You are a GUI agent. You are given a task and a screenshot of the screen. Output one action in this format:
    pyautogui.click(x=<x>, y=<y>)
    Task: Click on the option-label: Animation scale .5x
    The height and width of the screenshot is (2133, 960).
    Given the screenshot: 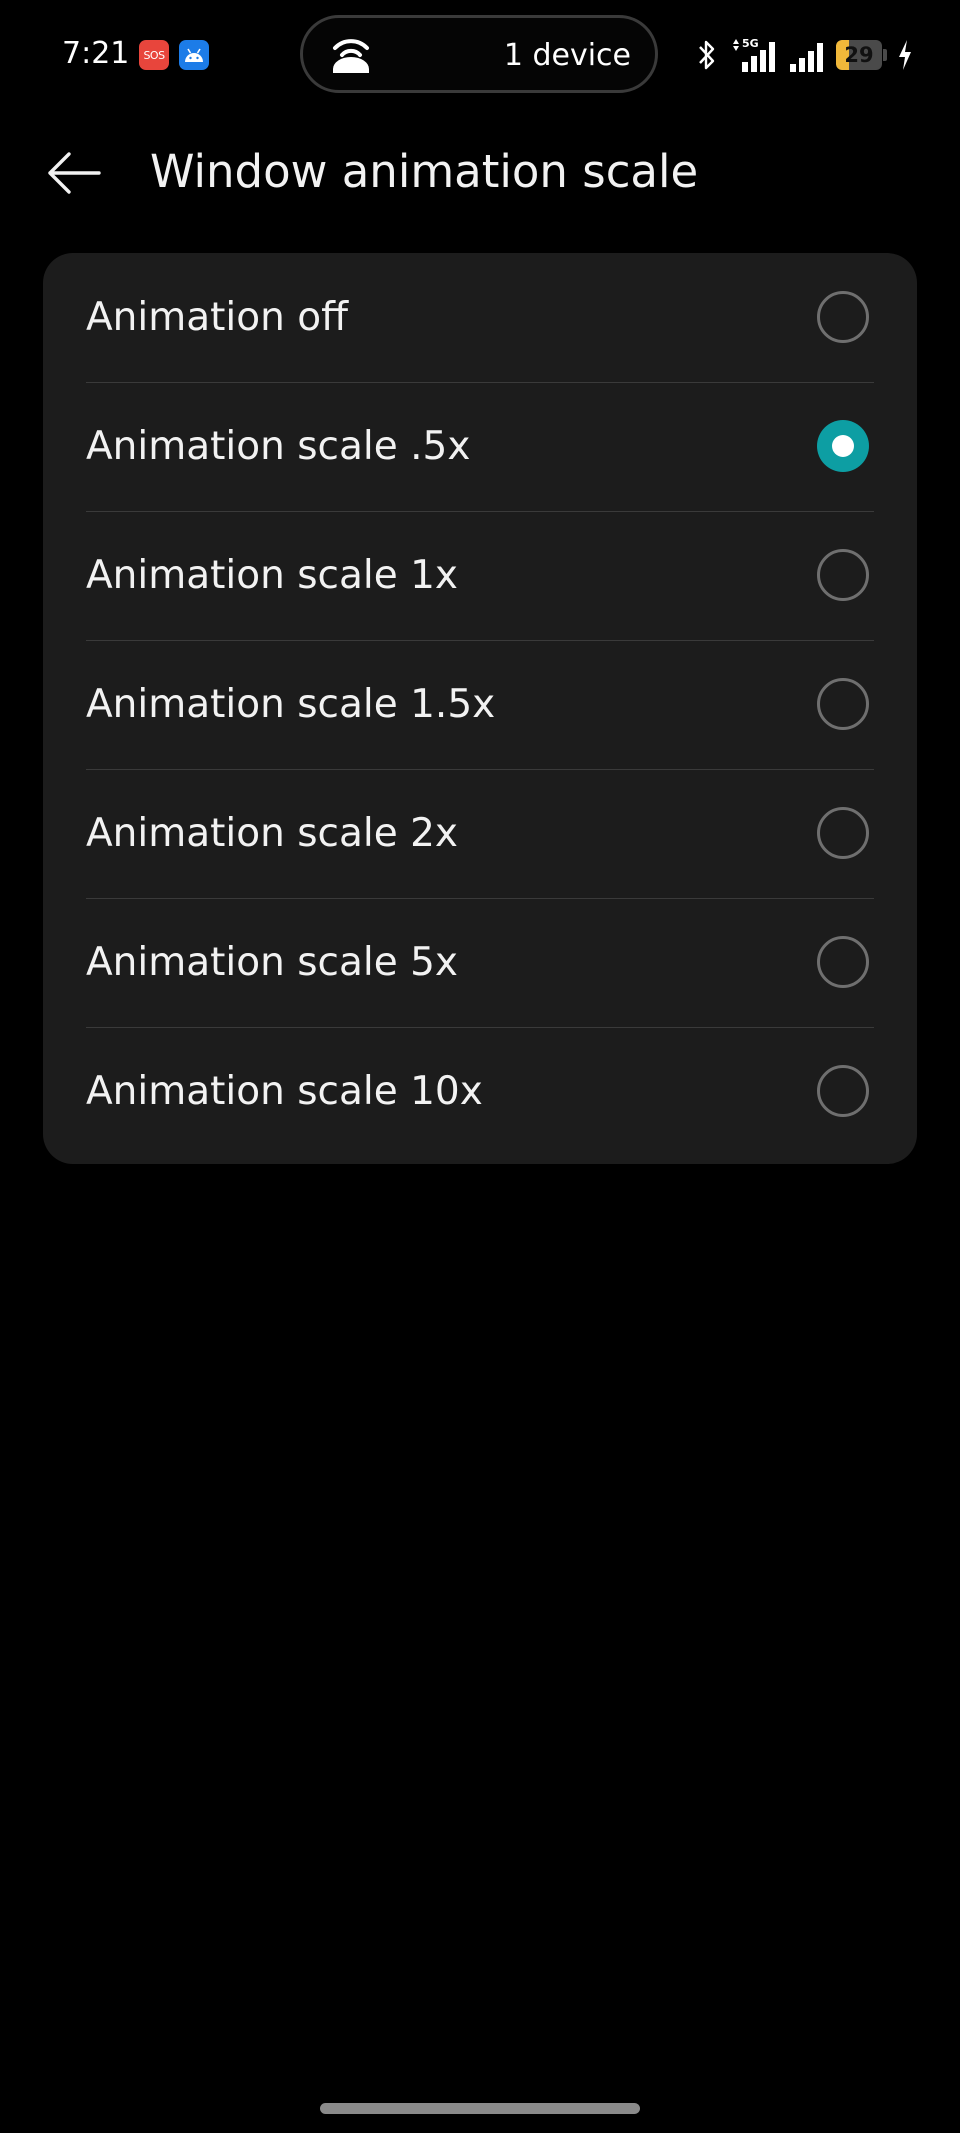 What is the action you would take?
    pyautogui.click(x=278, y=446)
    